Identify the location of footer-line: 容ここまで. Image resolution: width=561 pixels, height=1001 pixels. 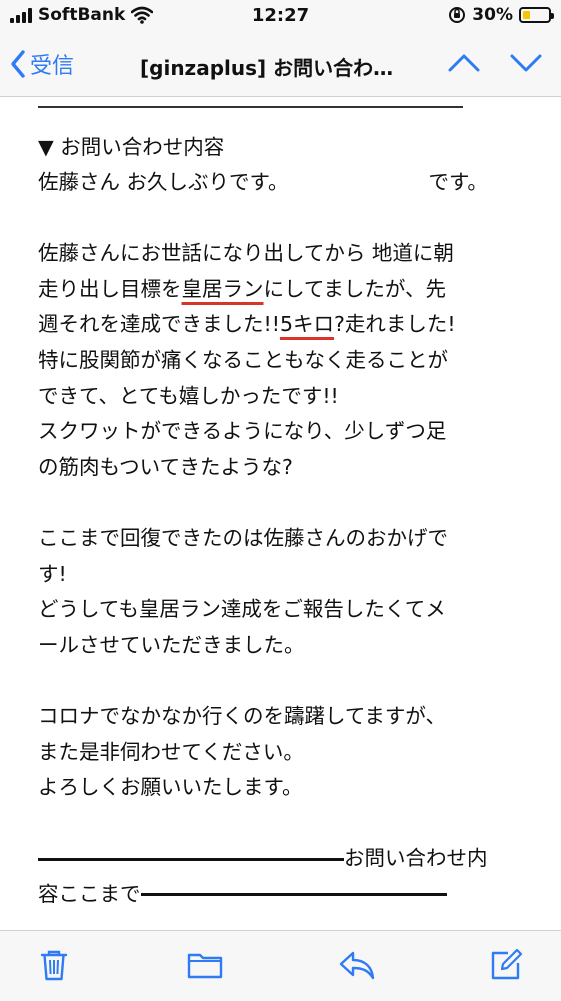
(288, 895).